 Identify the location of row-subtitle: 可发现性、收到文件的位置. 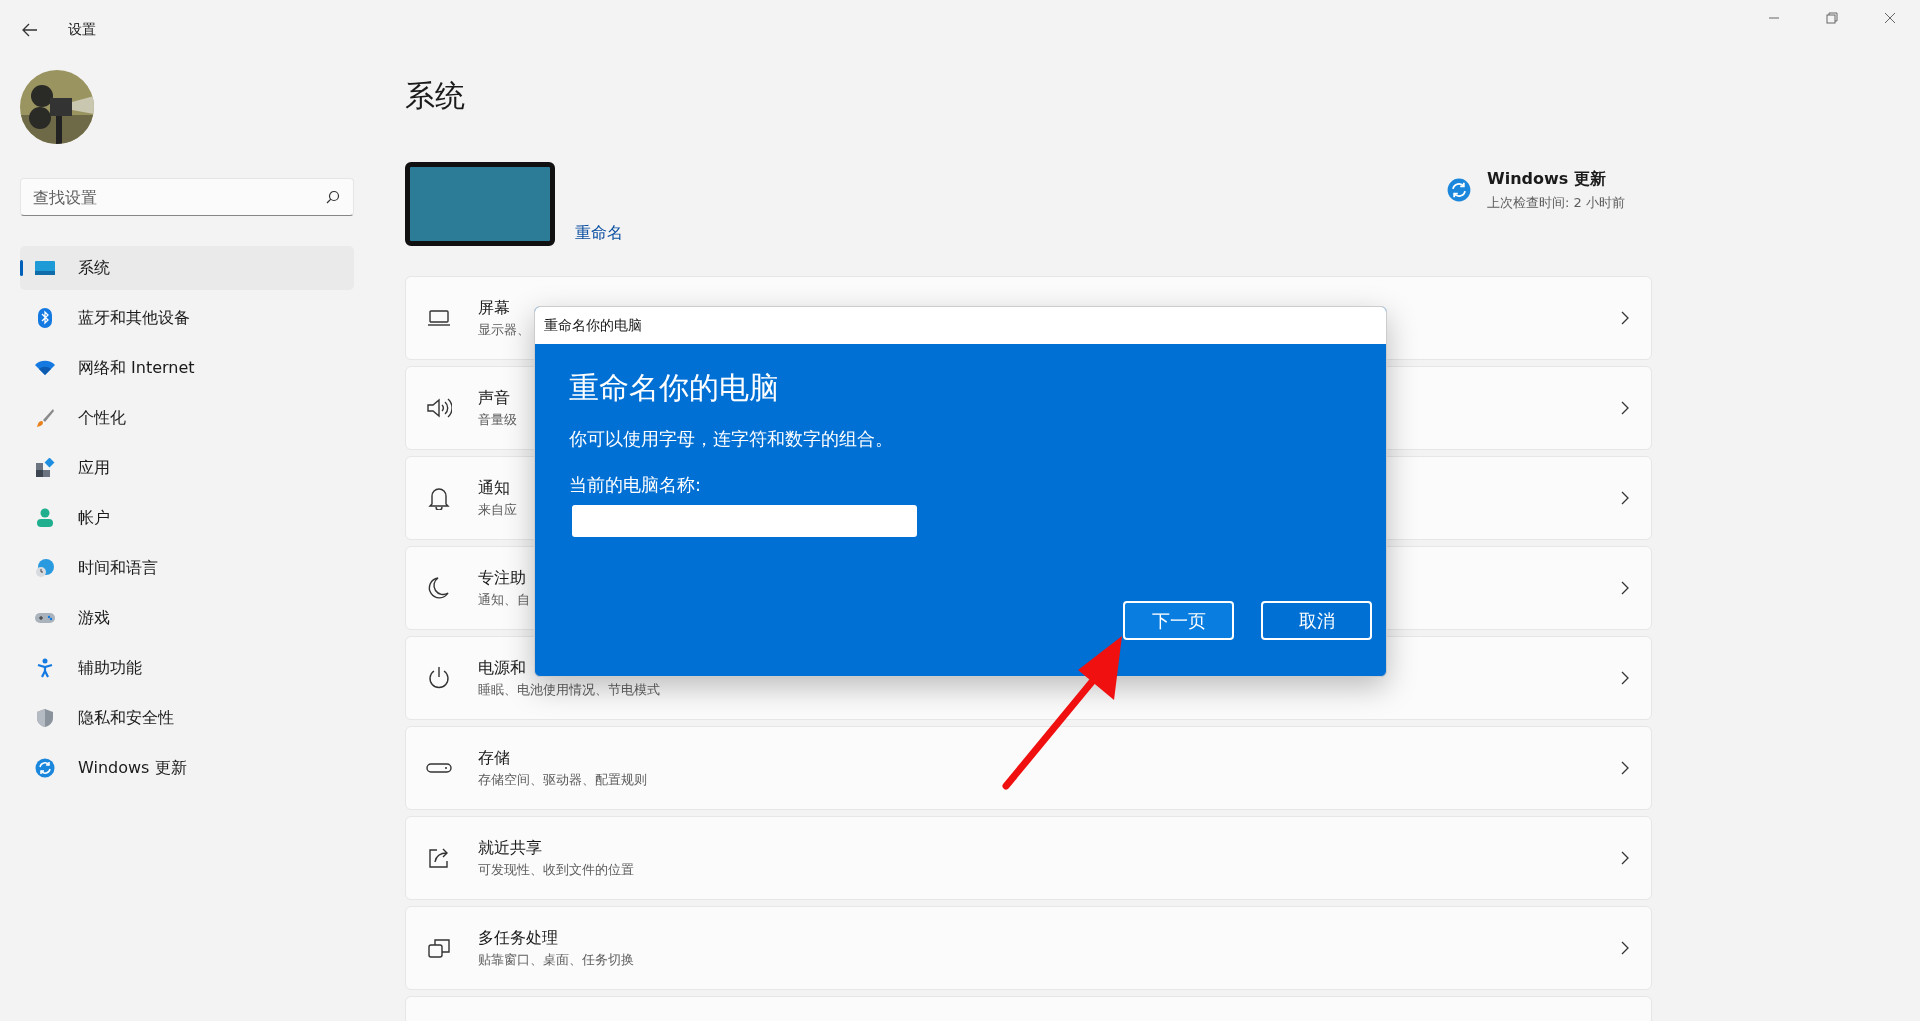
(556, 869).